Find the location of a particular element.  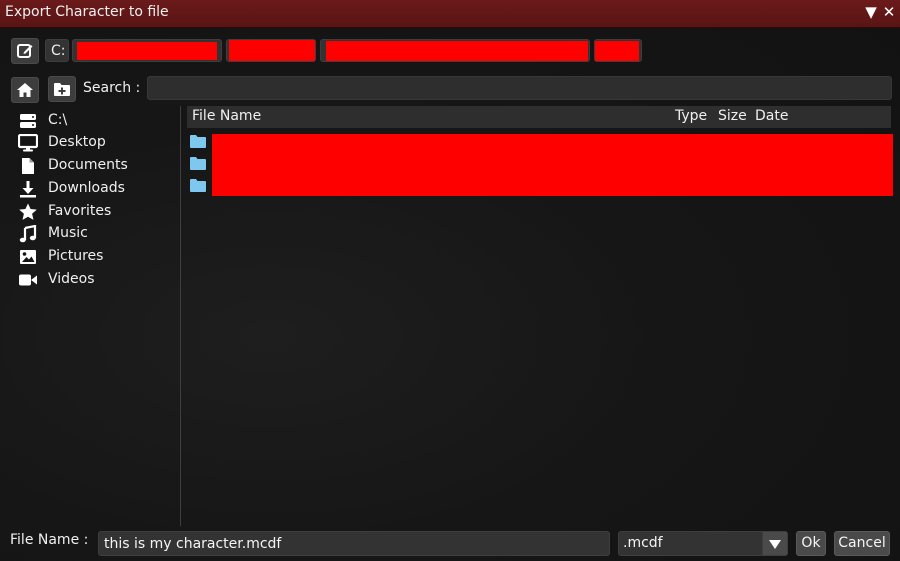

video-icon is located at coordinates (28, 280).